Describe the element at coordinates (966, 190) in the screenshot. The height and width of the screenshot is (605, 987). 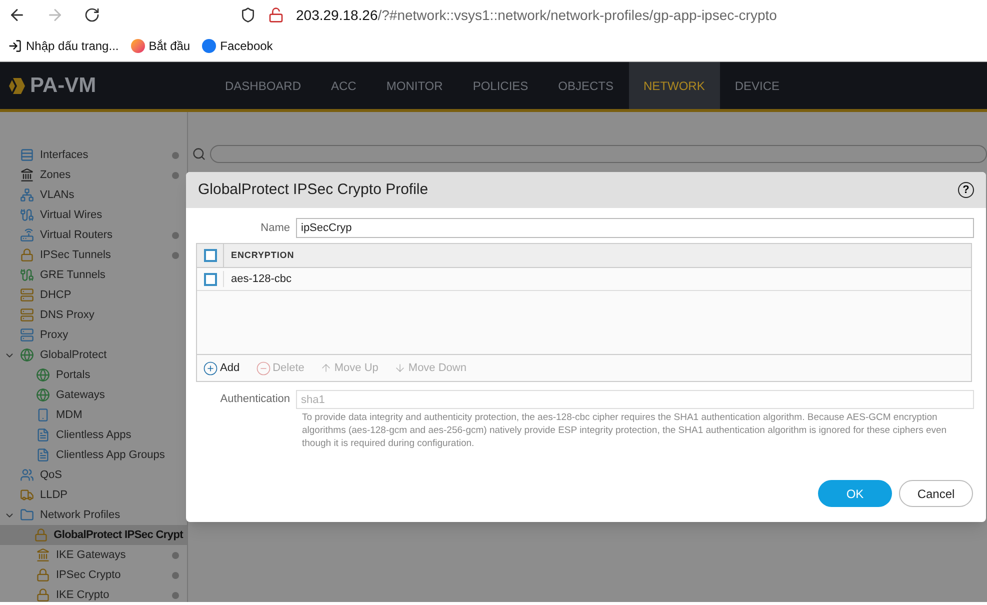
I see `help-button: ?` at that location.